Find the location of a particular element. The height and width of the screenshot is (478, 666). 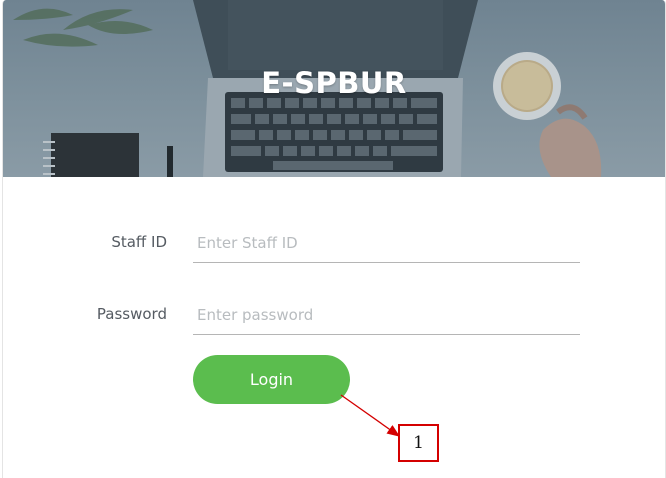

callout-arrow is located at coordinates (370, 415).